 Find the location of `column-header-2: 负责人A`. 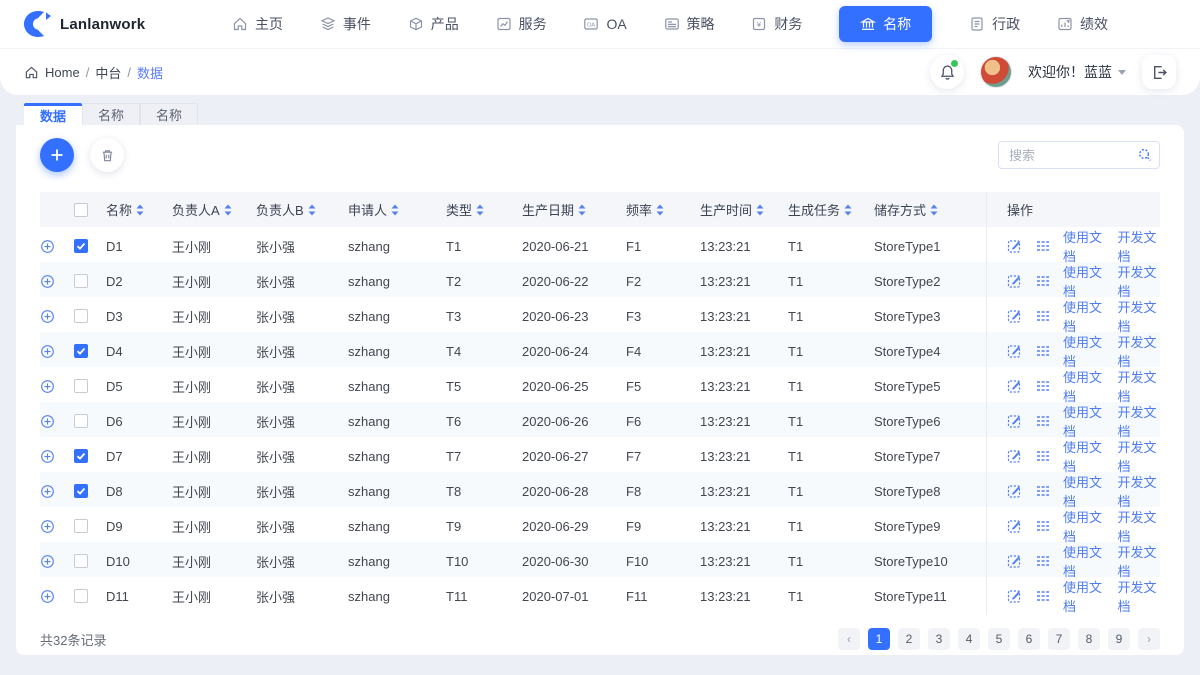

column-header-2: 负责人A is located at coordinates (214, 209).